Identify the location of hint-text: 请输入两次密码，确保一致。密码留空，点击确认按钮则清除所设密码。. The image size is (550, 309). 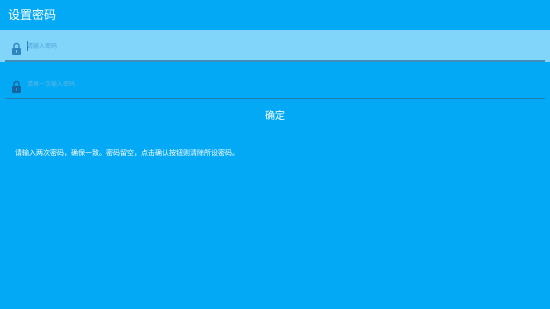
(127, 153).